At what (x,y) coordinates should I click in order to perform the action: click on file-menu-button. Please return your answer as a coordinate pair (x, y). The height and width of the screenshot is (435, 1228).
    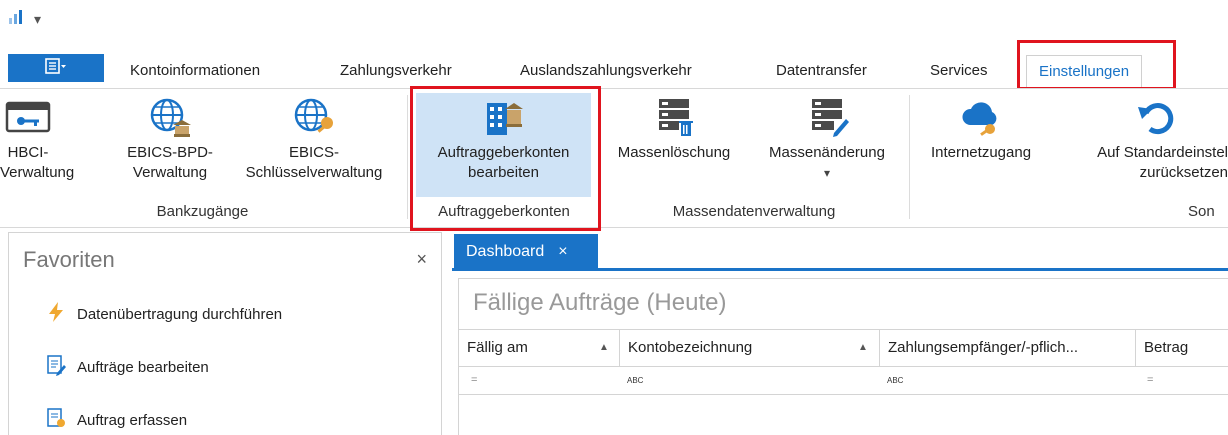
    Looking at the image, I should click on (56, 68).